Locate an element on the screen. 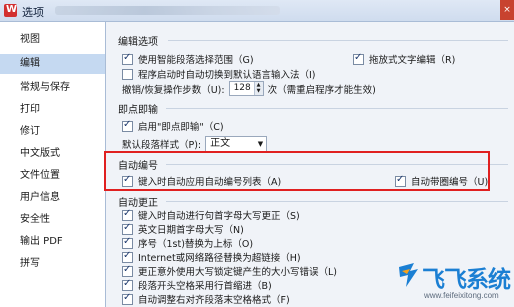 The height and width of the screenshot is (307, 514). smart-select-checkbox is located at coordinates (127, 58).